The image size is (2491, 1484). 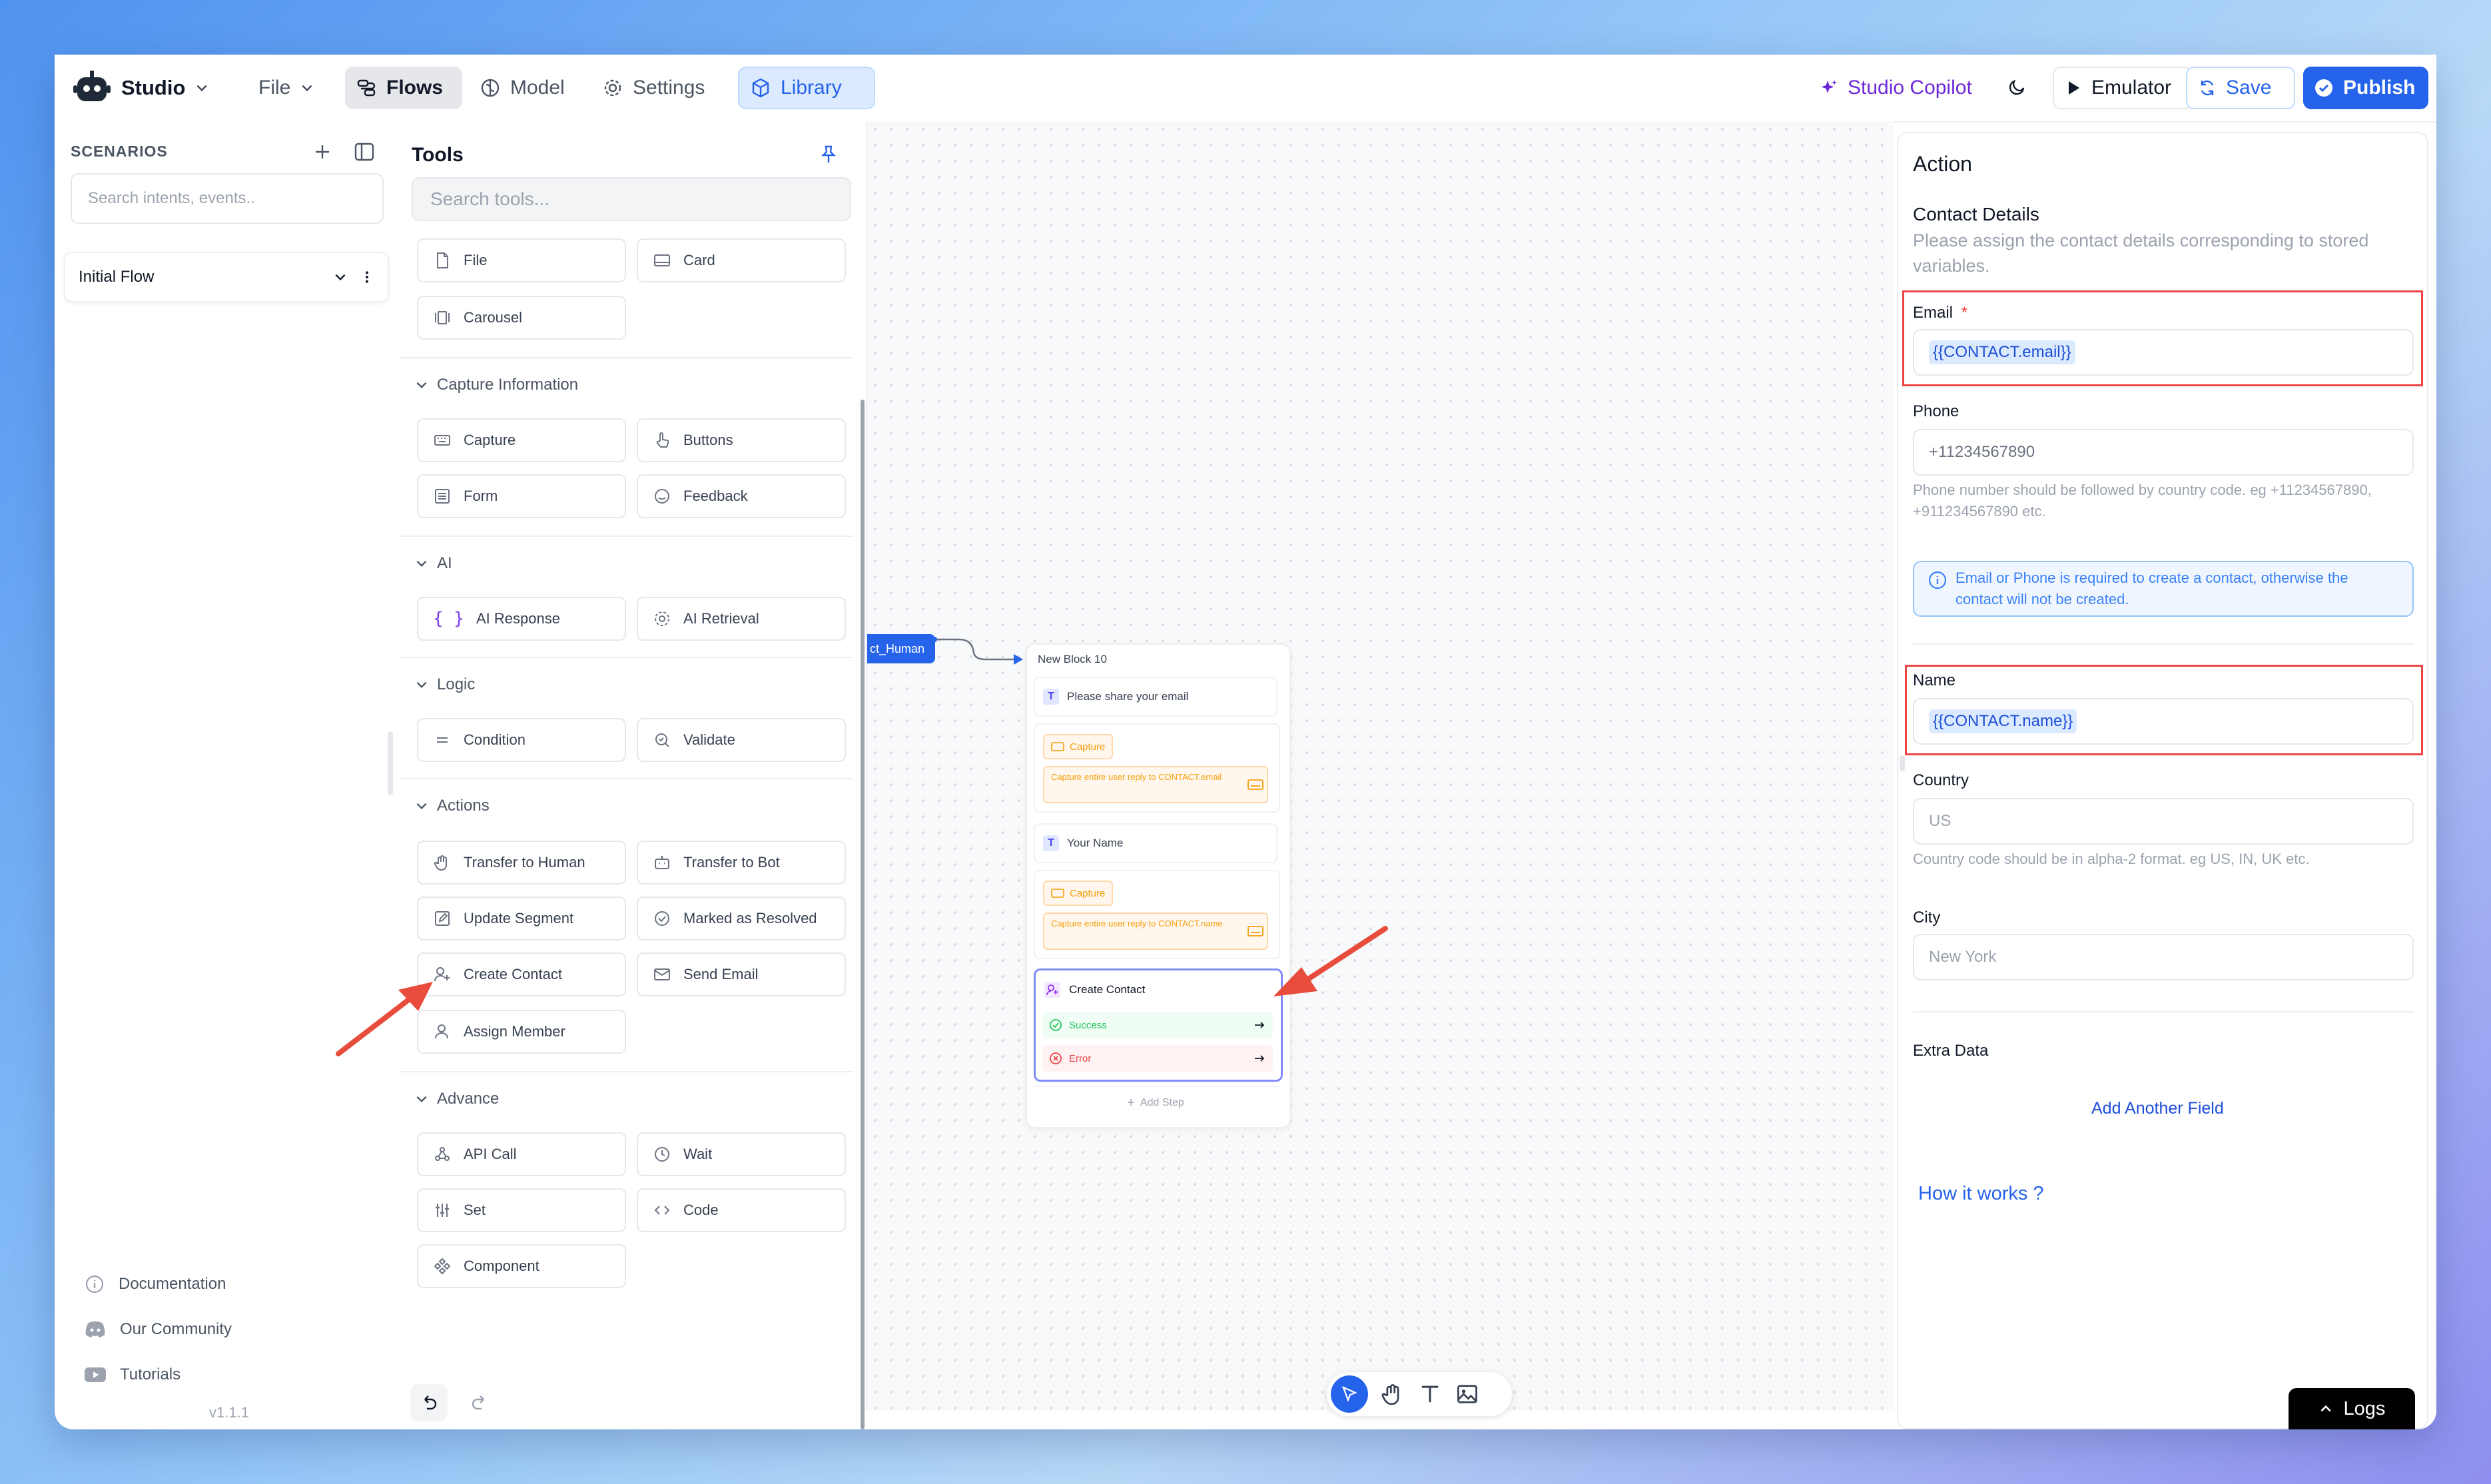 What do you see at coordinates (2163, 722) in the screenshot?
I see `name-field: {{CONTACT.name}}` at bounding box center [2163, 722].